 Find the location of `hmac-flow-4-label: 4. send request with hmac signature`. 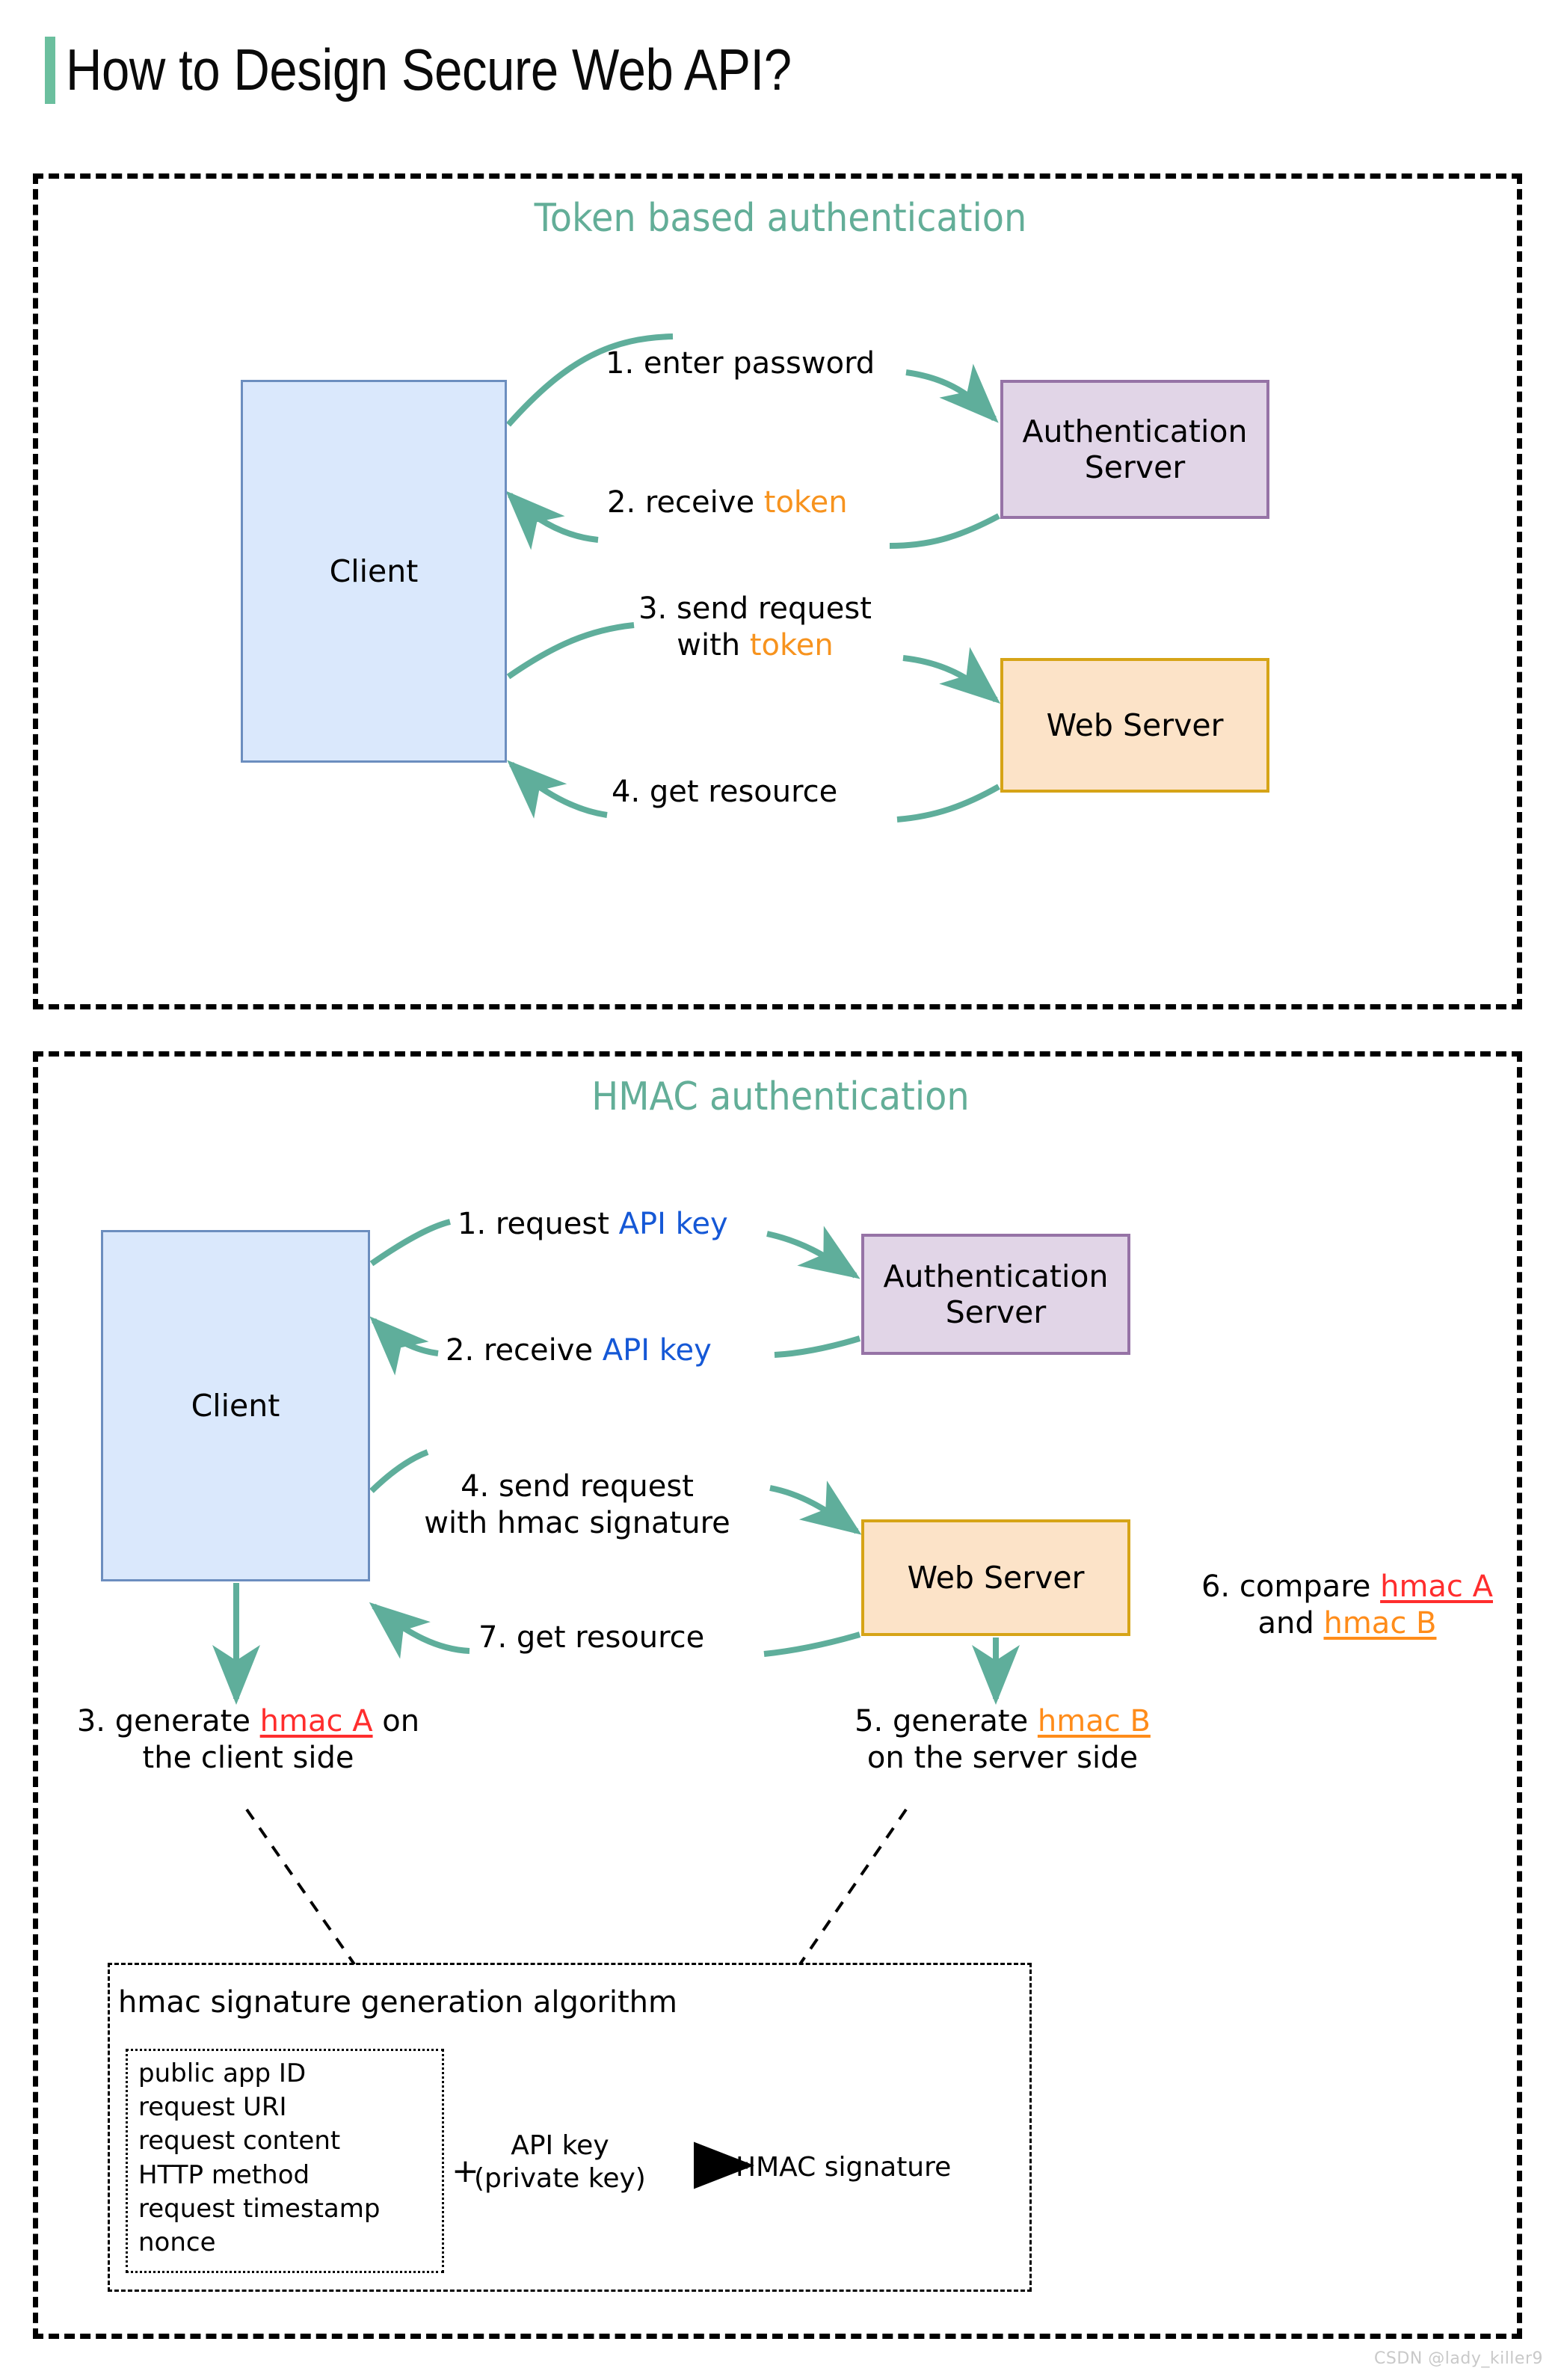

hmac-flow-4-label: 4. send request with hmac signature is located at coordinates (577, 1504).